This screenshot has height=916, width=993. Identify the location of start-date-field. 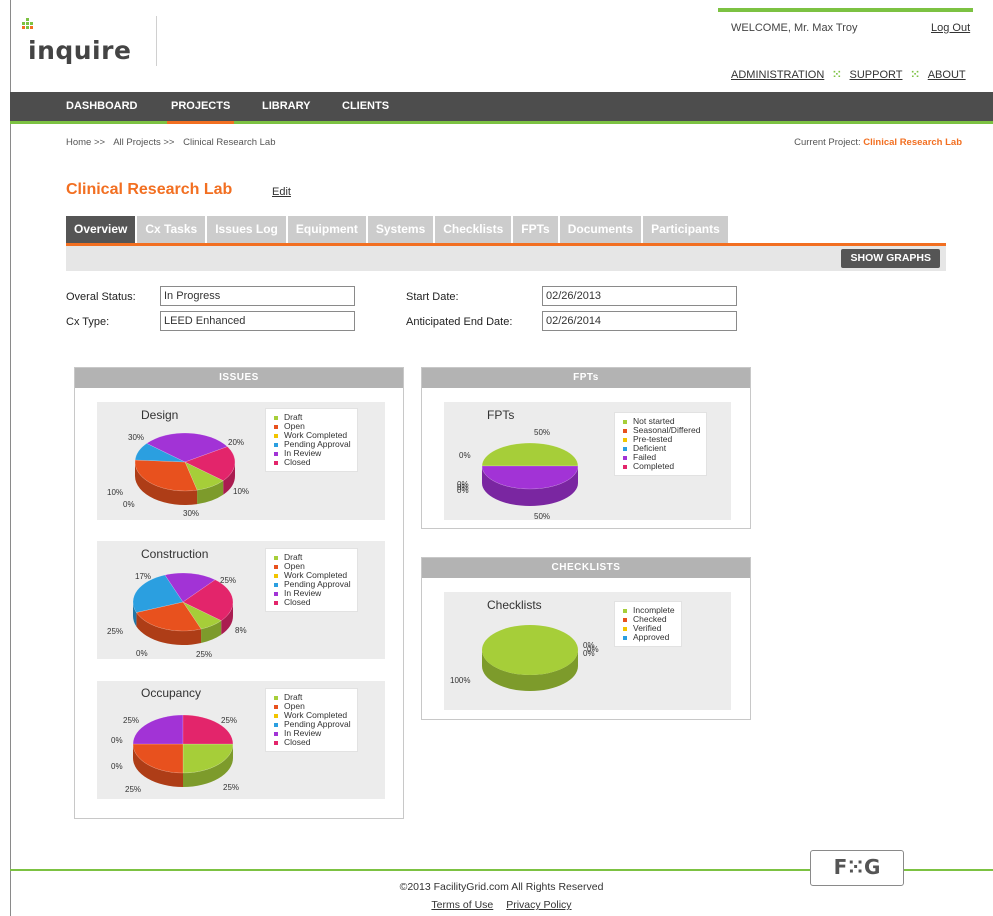
(639, 296).